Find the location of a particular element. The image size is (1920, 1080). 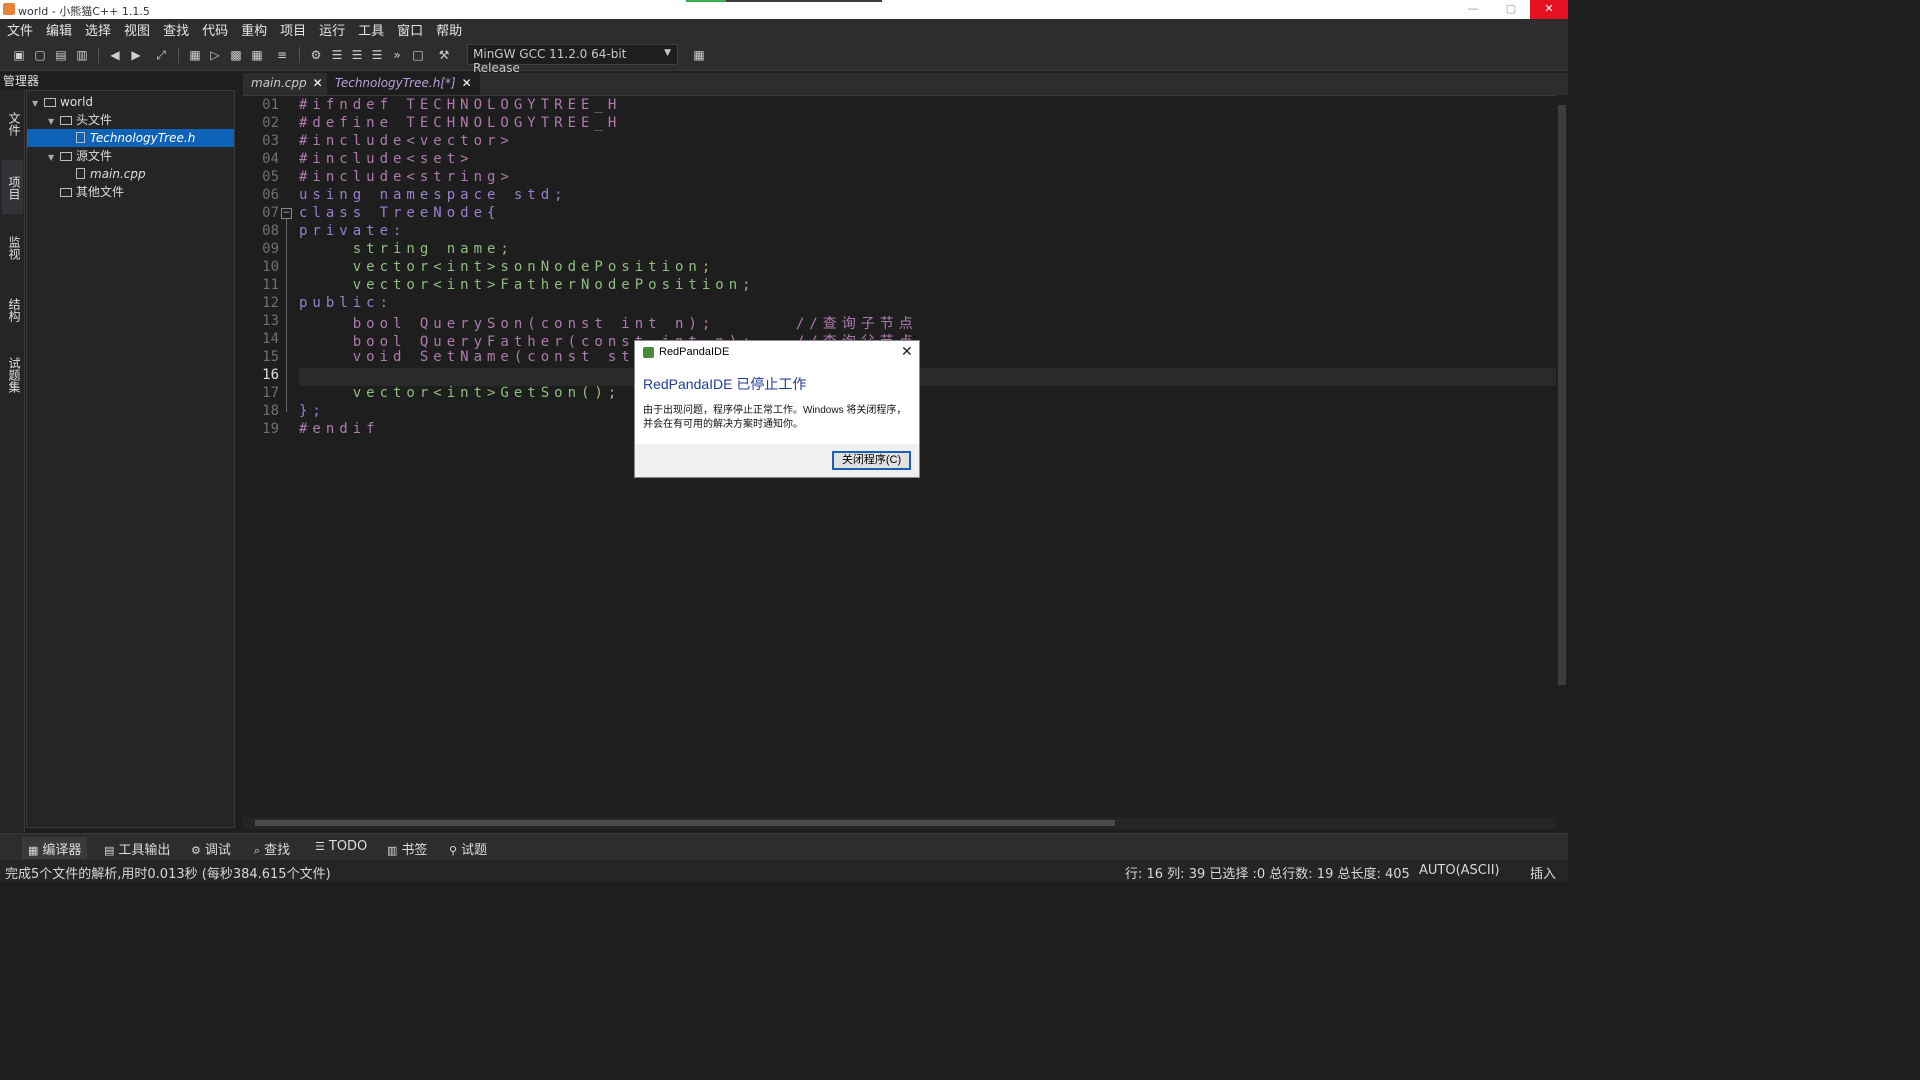

bottom-tab-label: TODO is located at coordinates (348, 846).